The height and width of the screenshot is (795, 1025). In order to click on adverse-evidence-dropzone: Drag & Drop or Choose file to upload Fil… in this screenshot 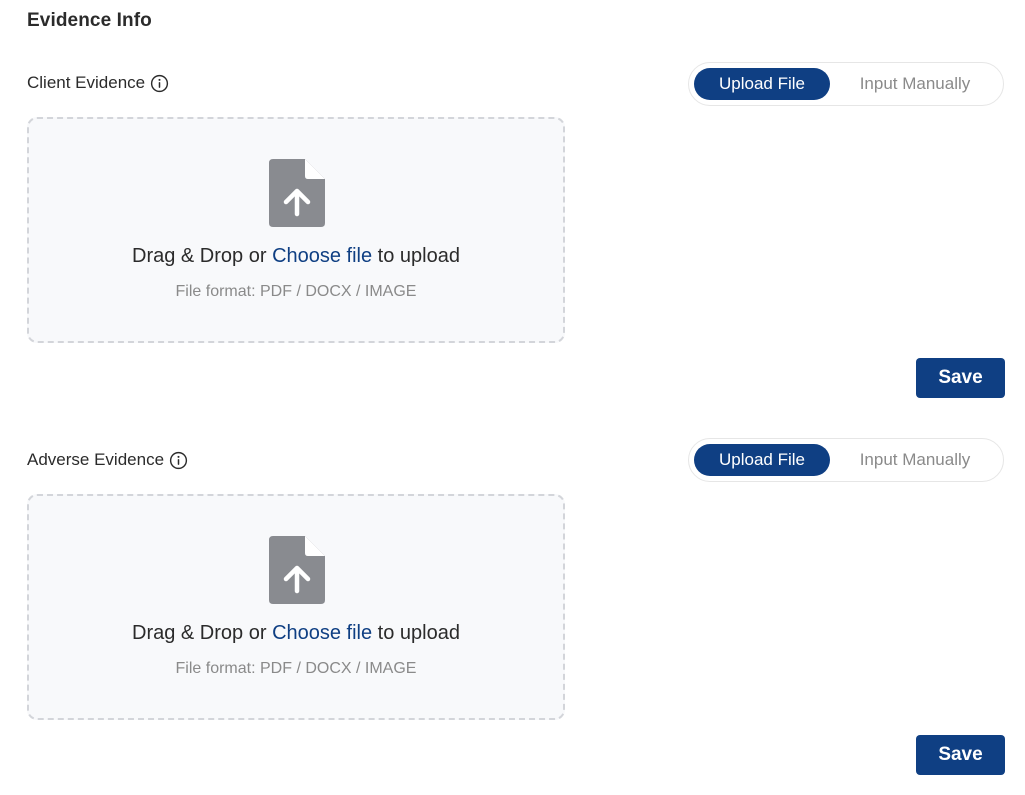, I will do `click(296, 607)`.